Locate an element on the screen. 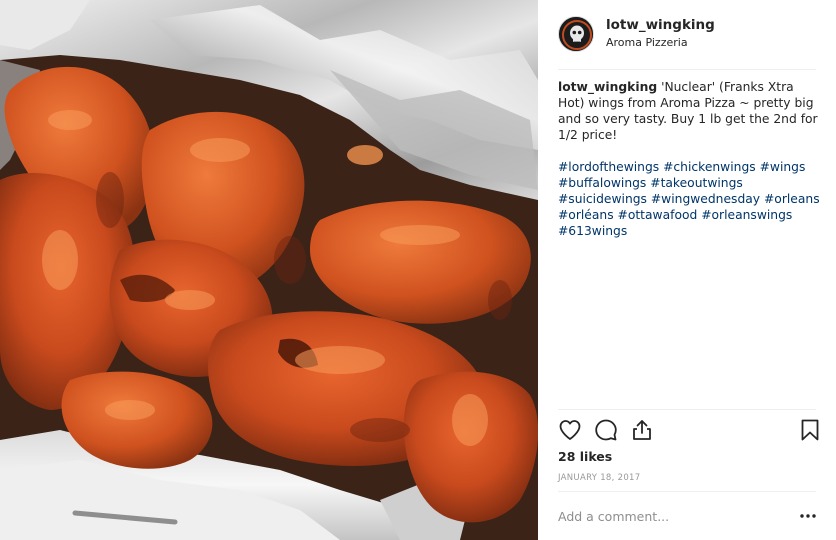 The width and height of the screenshot is (836, 540). likes-count: 28 likes is located at coordinates (585, 456).